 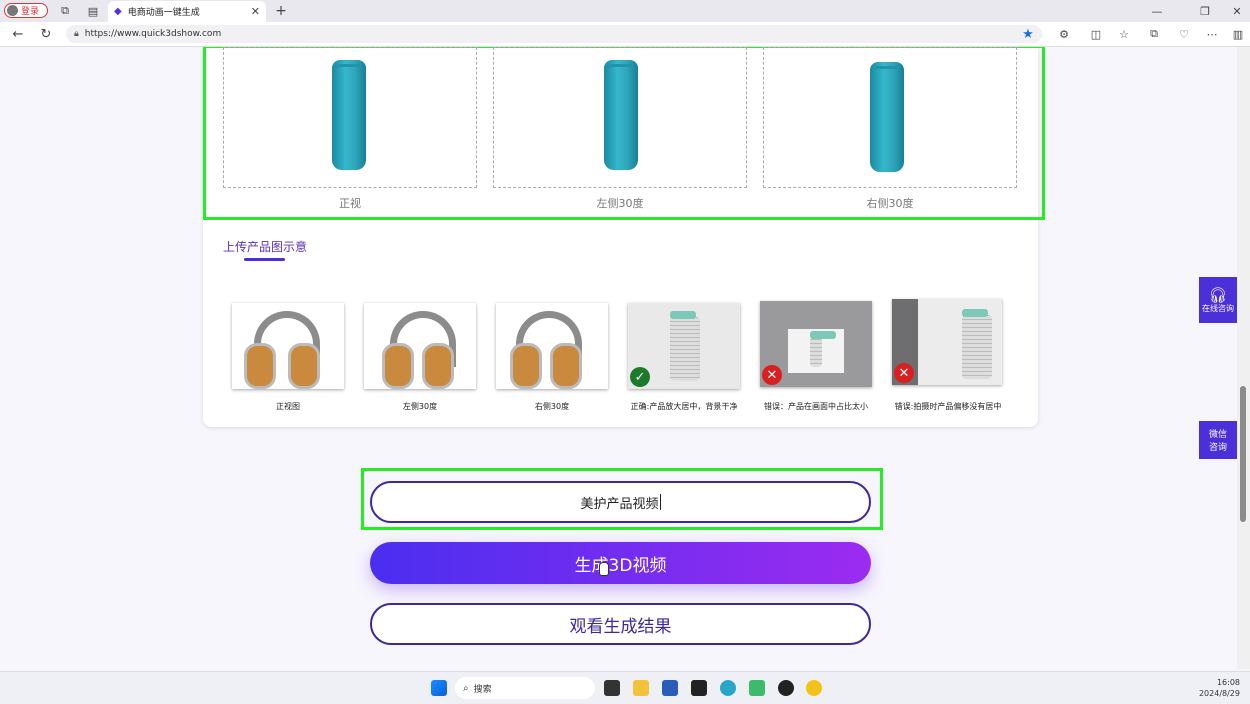 What do you see at coordinates (1028, 34) in the screenshot?
I see `favorite-star-icon: ★` at bounding box center [1028, 34].